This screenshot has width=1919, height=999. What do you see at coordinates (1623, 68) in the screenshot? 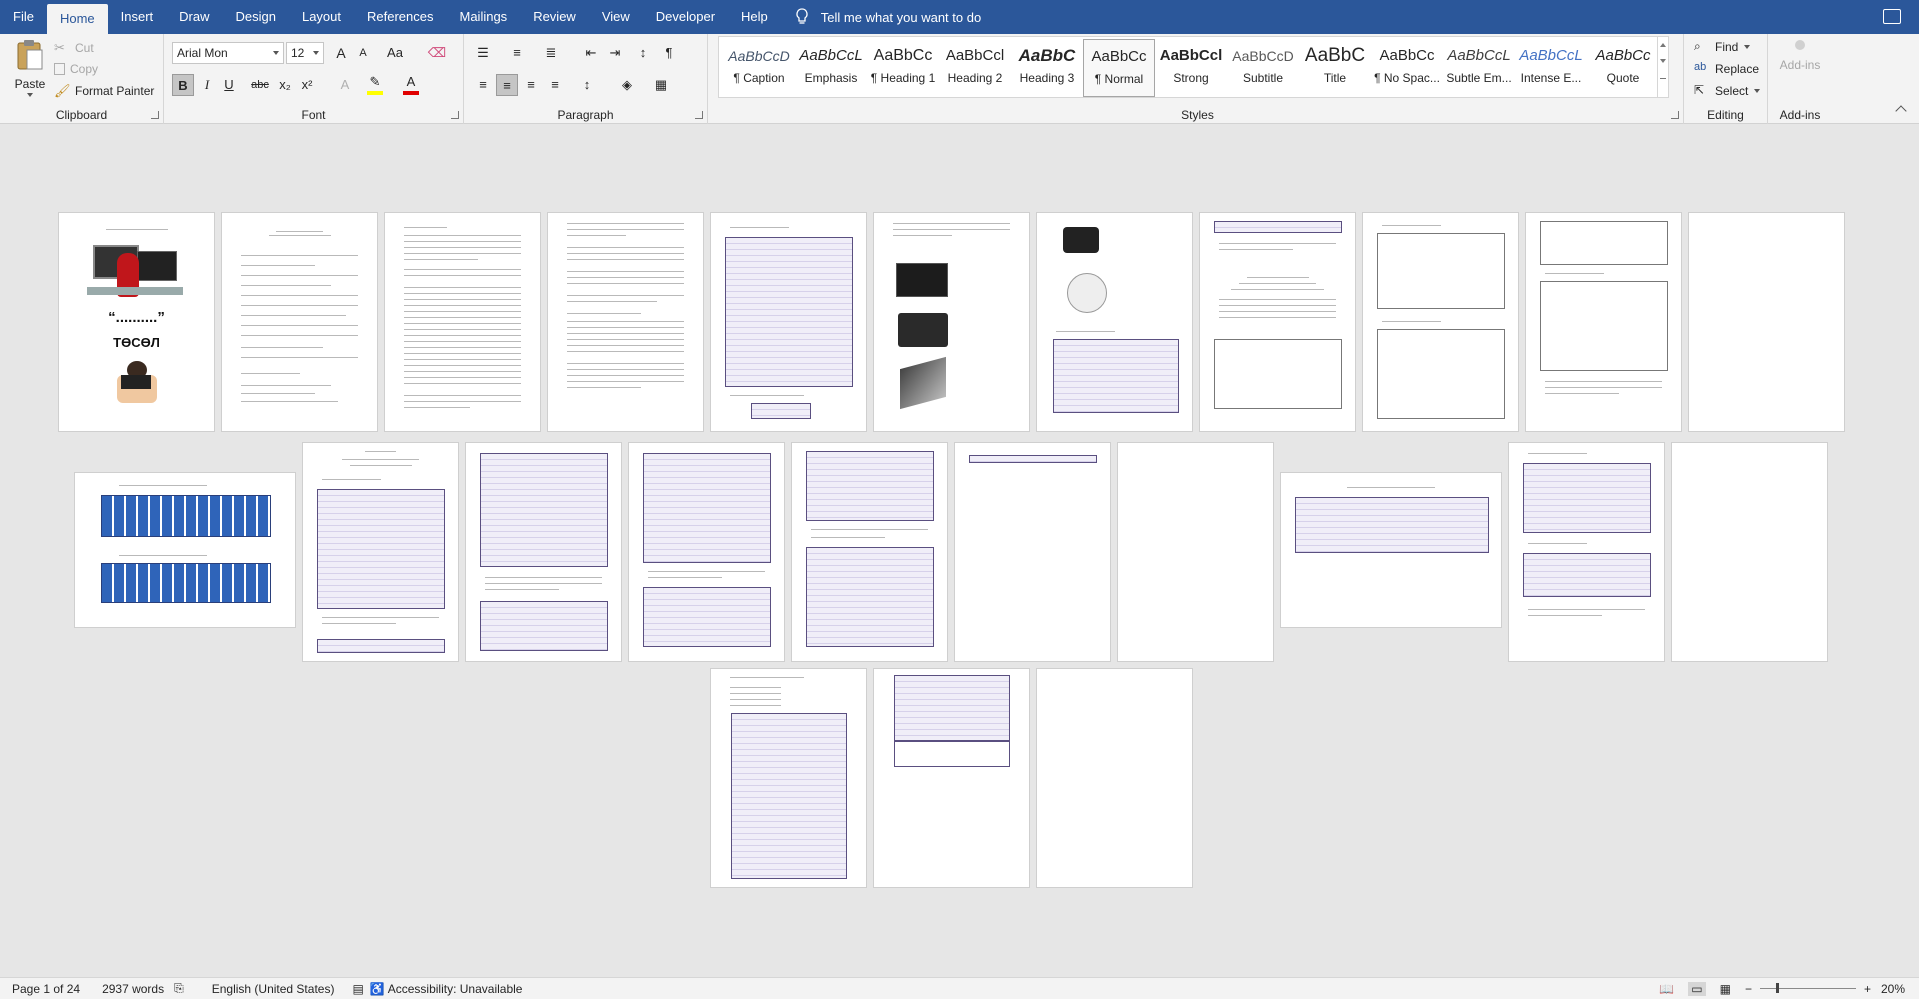
I see `style-quote: AaBbCc Quote` at bounding box center [1623, 68].